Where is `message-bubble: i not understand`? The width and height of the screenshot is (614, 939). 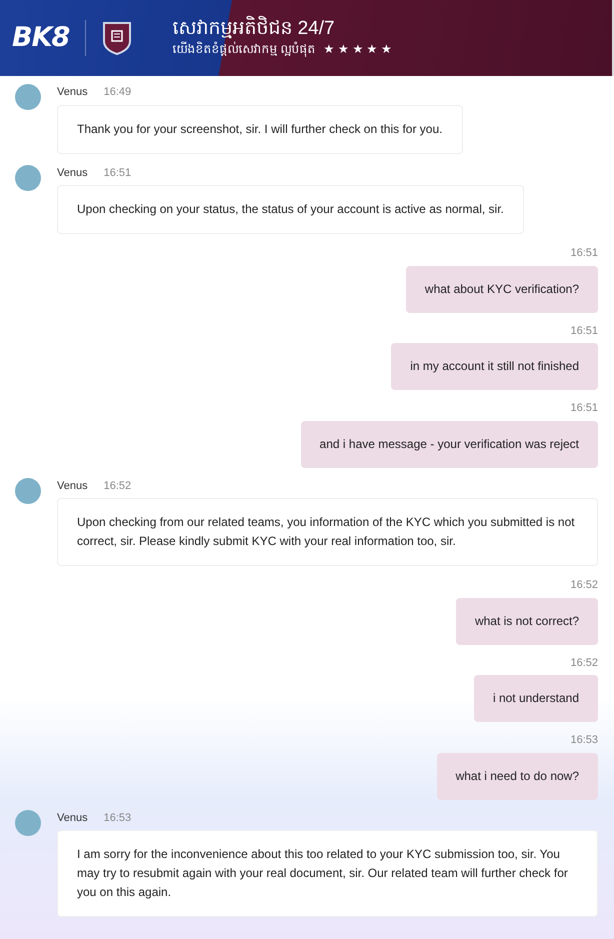 message-bubble: i not understand is located at coordinates (536, 698).